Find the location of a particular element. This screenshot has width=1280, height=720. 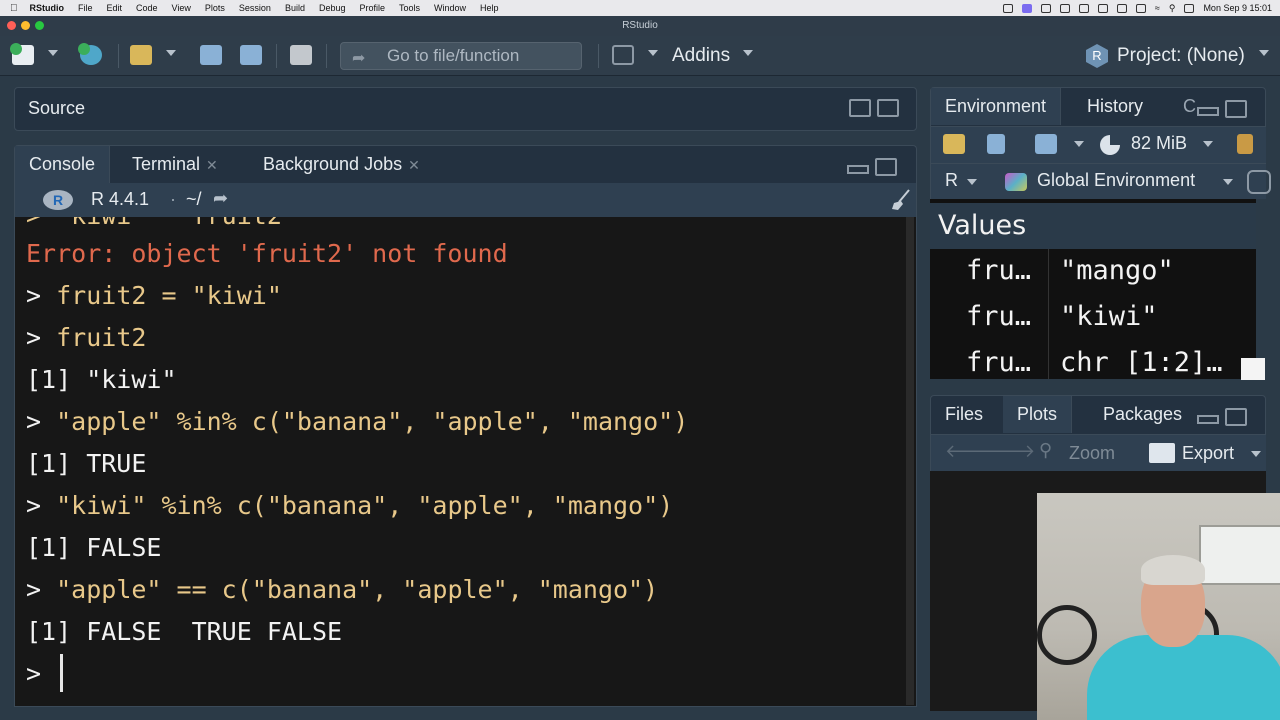

search-environment-field is located at coordinates (1259, 182).